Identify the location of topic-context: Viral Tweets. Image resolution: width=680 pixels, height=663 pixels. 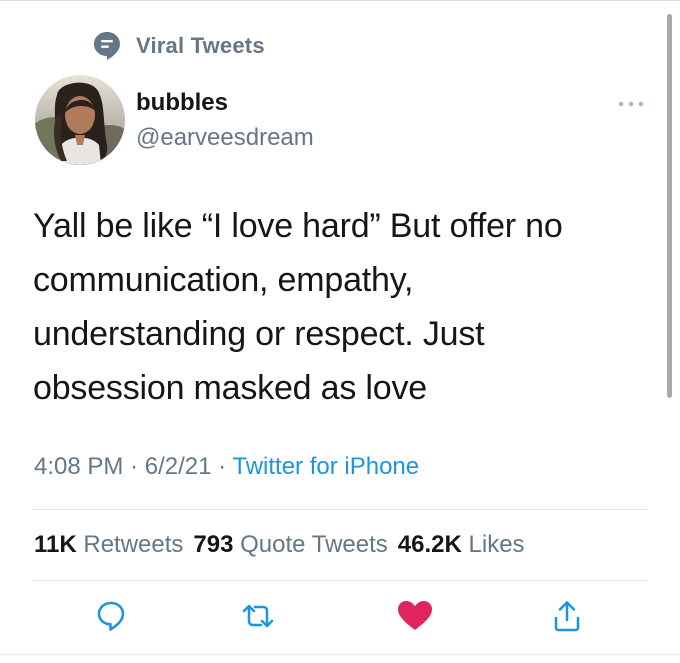
(178, 46).